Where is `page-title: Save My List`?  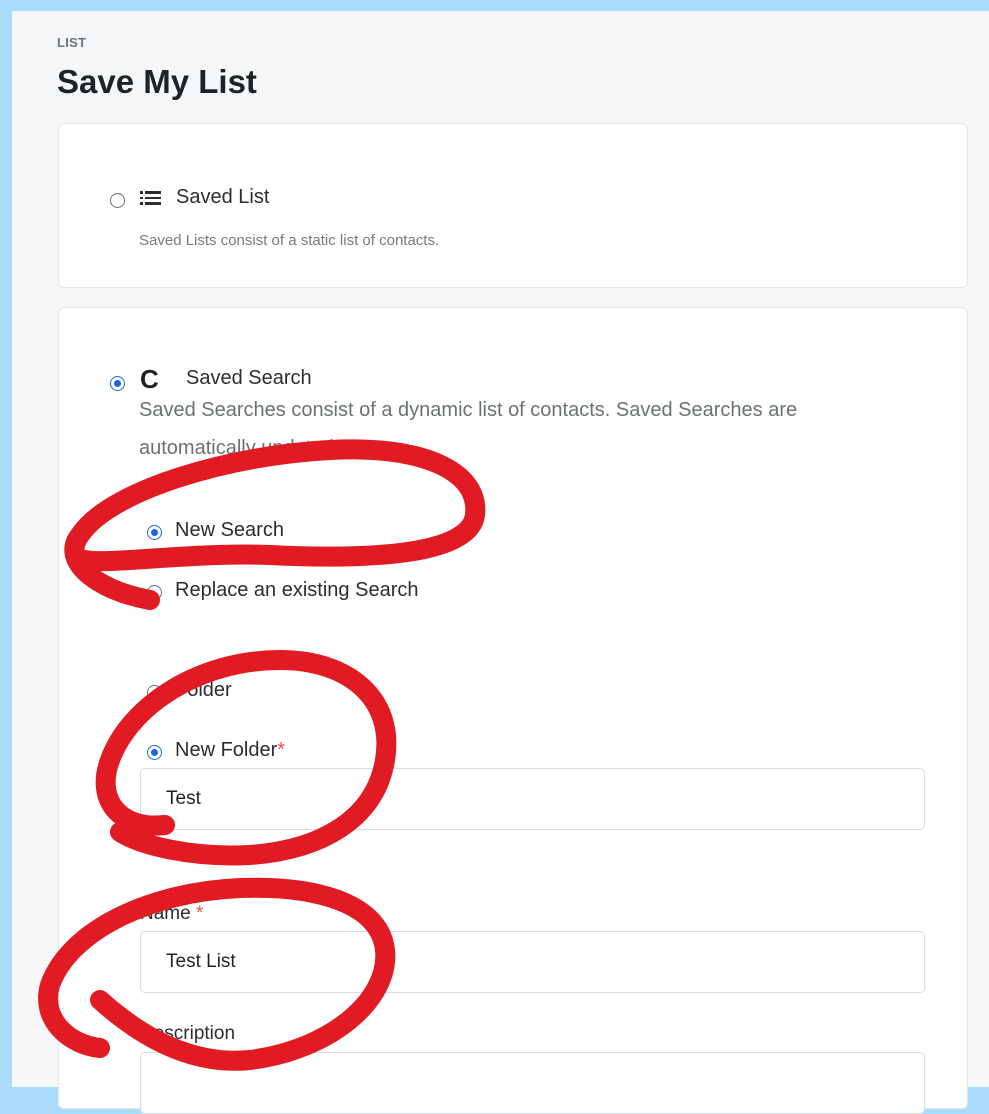
page-title: Save My List is located at coordinates (157, 81).